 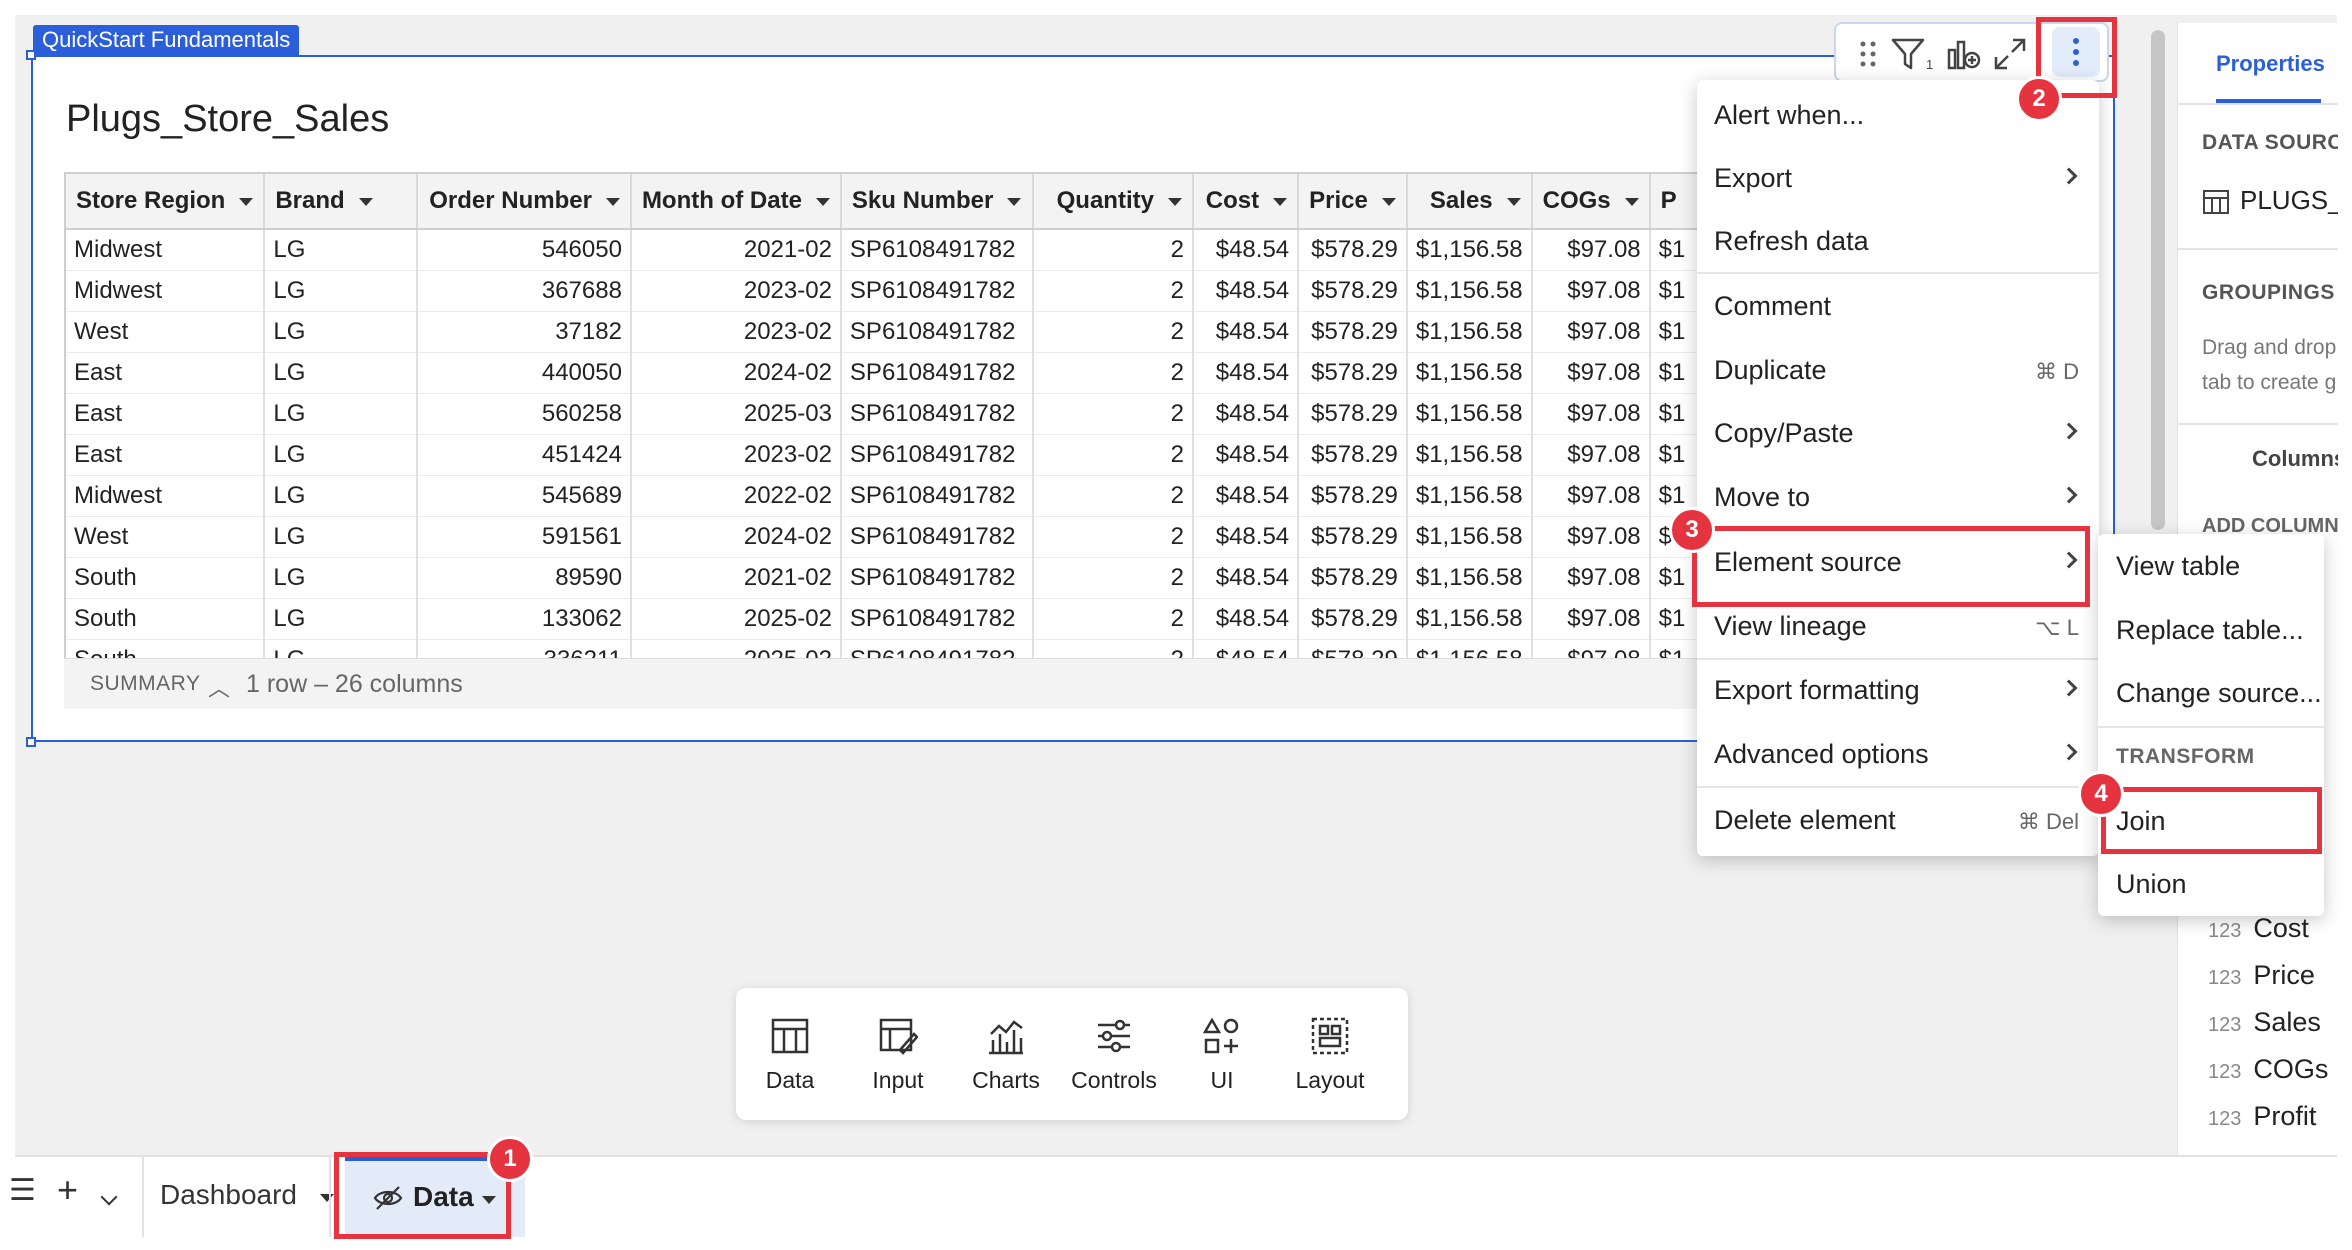 I want to click on table-cell: 545689, so click(x=524, y=496).